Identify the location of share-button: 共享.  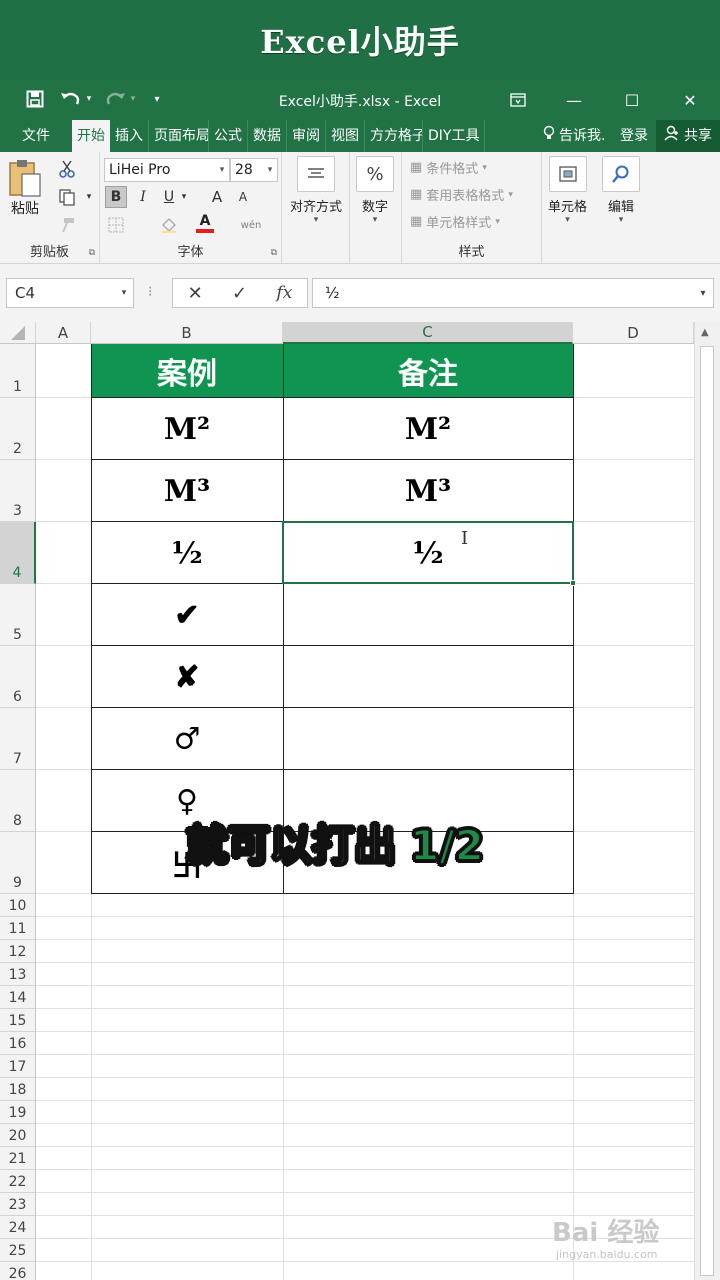
(688, 136).